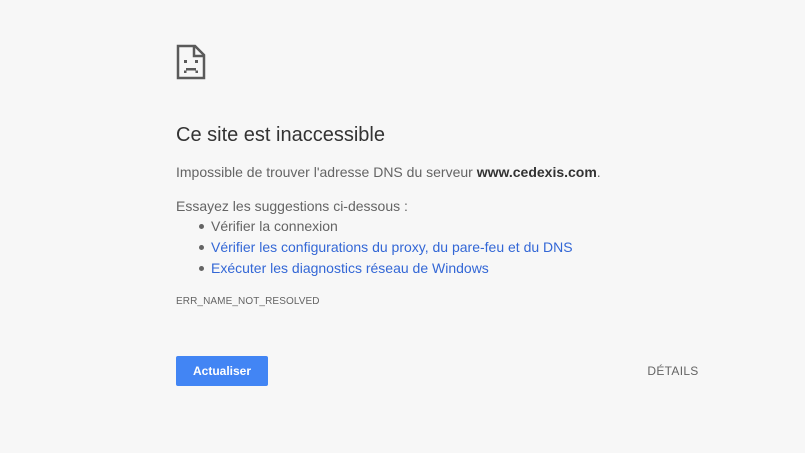 Image resolution: width=805 pixels, height=453 pixels. Describe the element at coordinates (673, 371) in the screenshot. I see `details-button: DÉTAILS` at that location.